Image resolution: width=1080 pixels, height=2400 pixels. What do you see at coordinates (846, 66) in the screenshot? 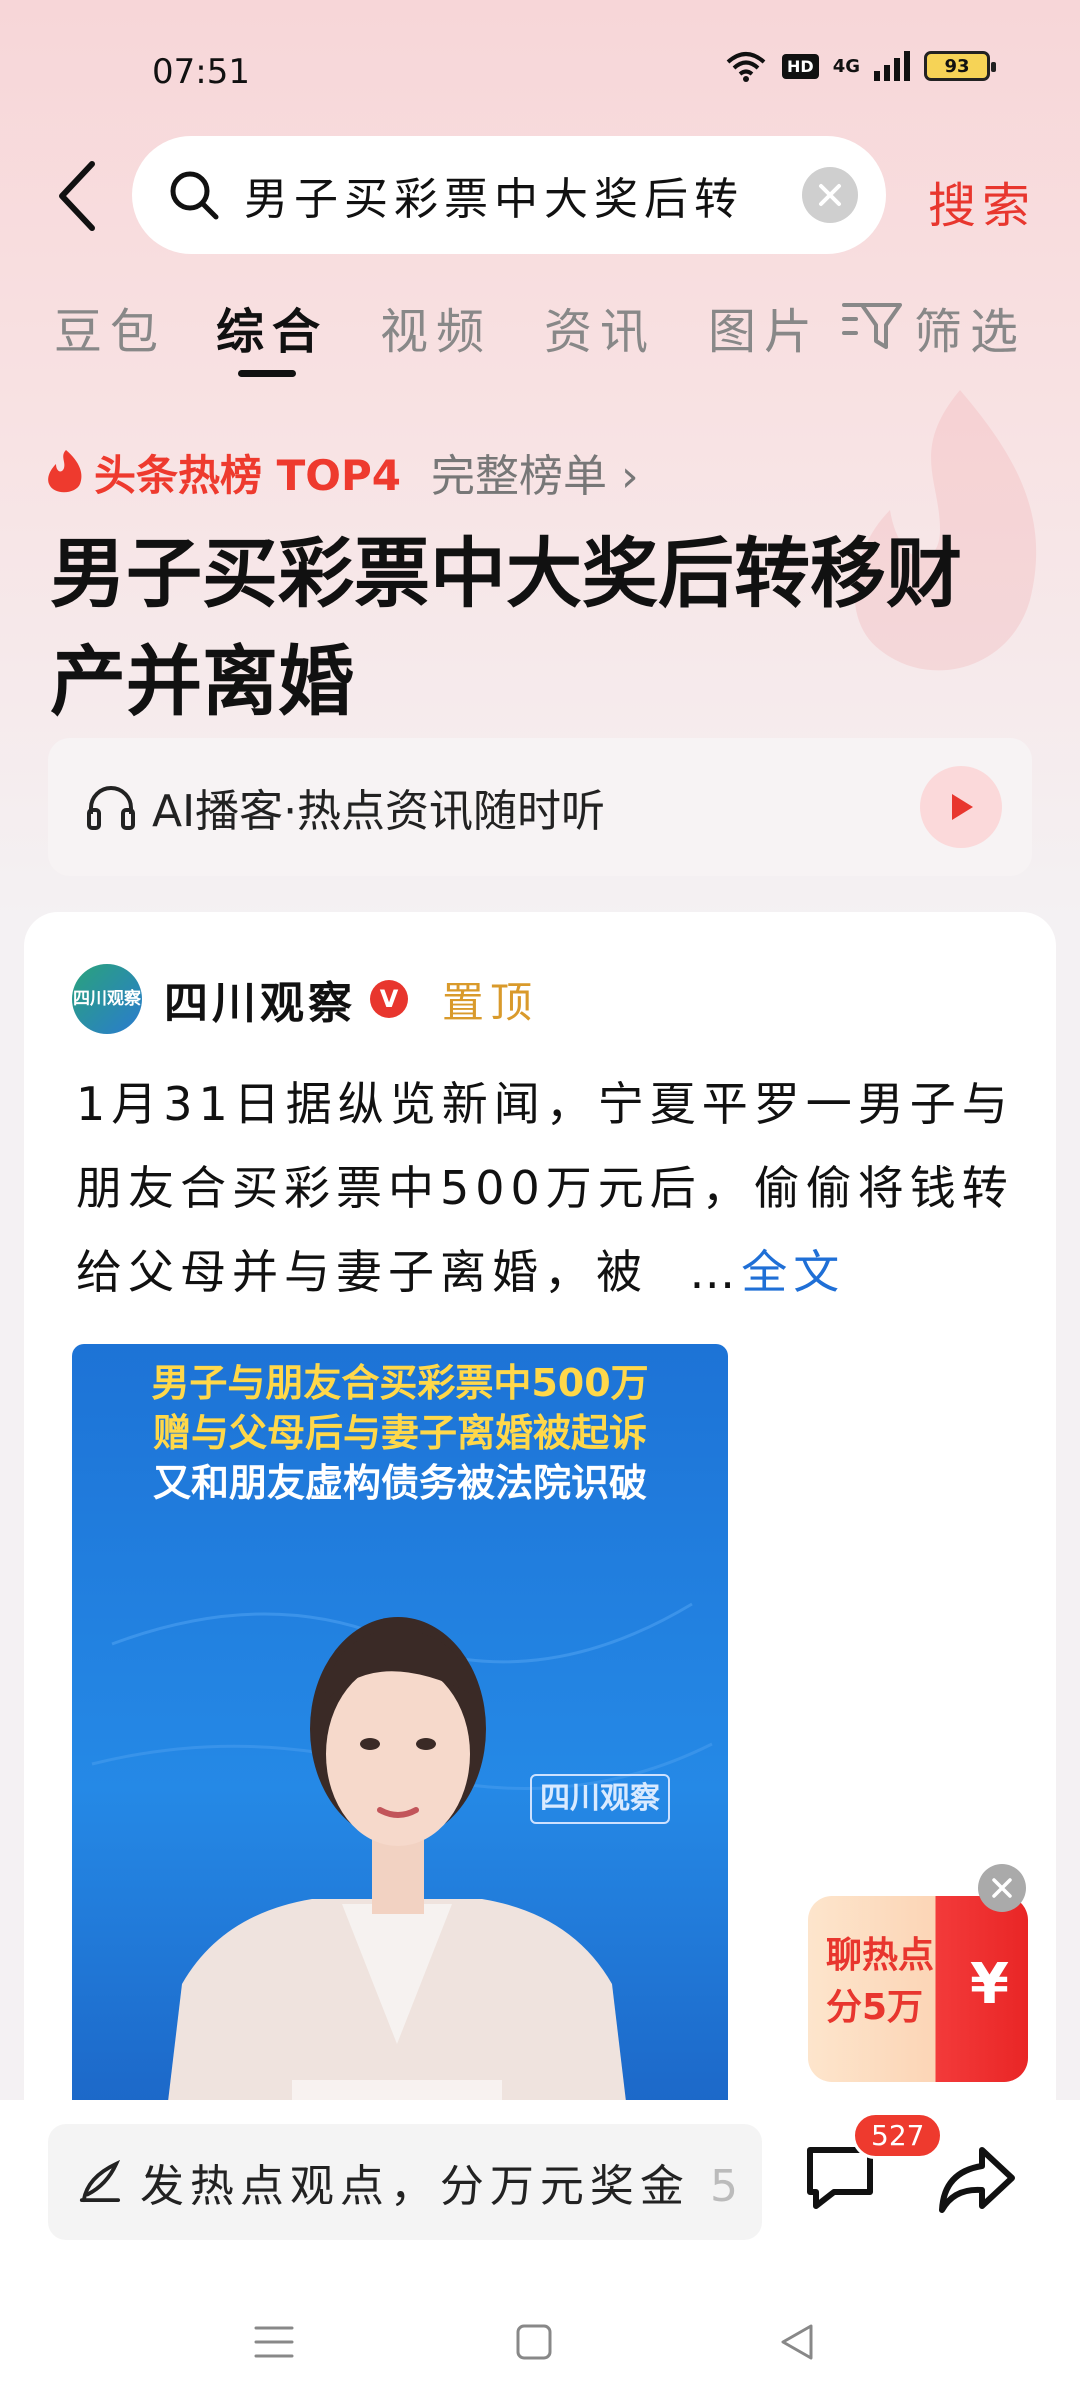
I see `network-type: 4G` at bounding box center [846, 66].